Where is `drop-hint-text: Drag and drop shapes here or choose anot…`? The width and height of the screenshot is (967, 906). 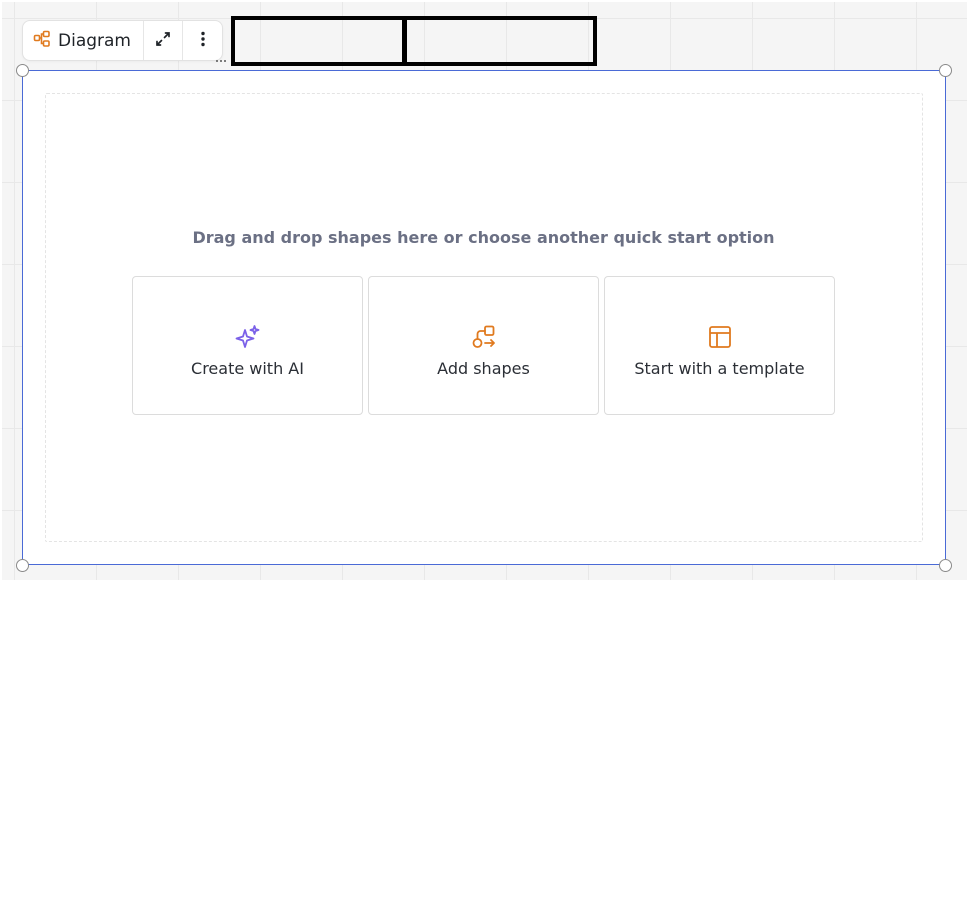 drop-hint-text: Drag and drop shapes here or choose anot… is located at coordinates (483, 237).